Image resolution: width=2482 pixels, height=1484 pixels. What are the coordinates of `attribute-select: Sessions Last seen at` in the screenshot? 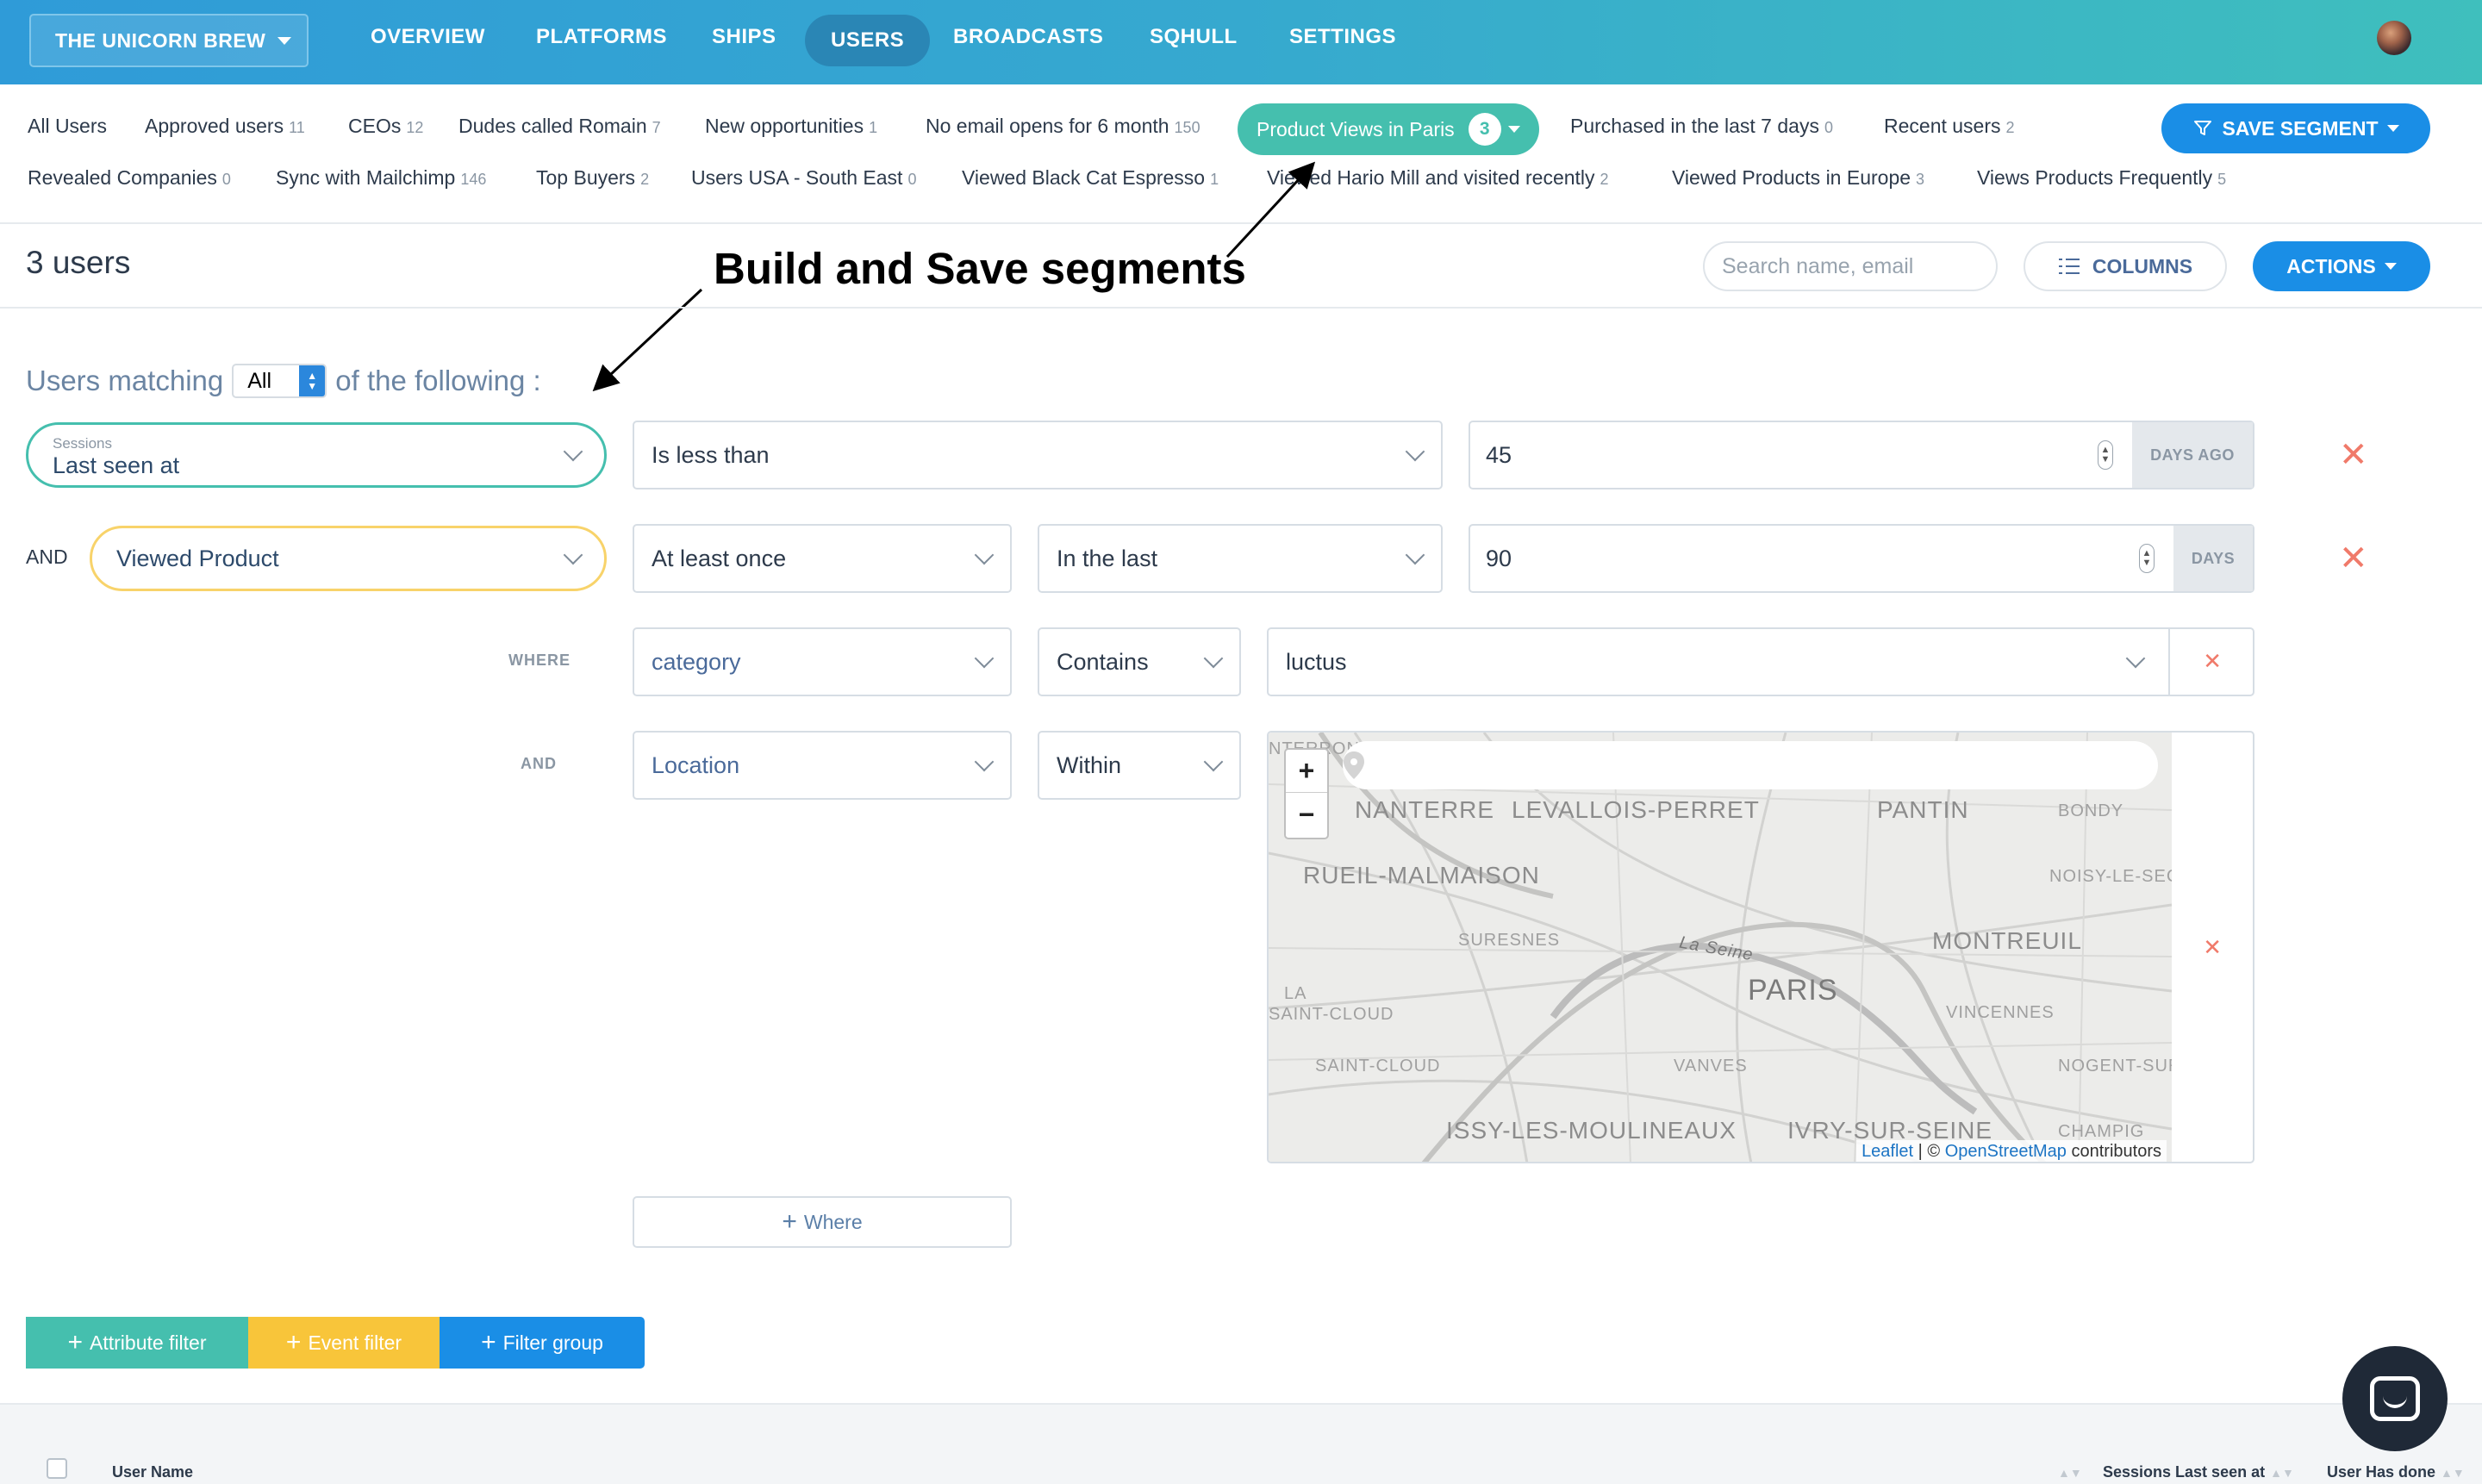 It's located at (316, 455).